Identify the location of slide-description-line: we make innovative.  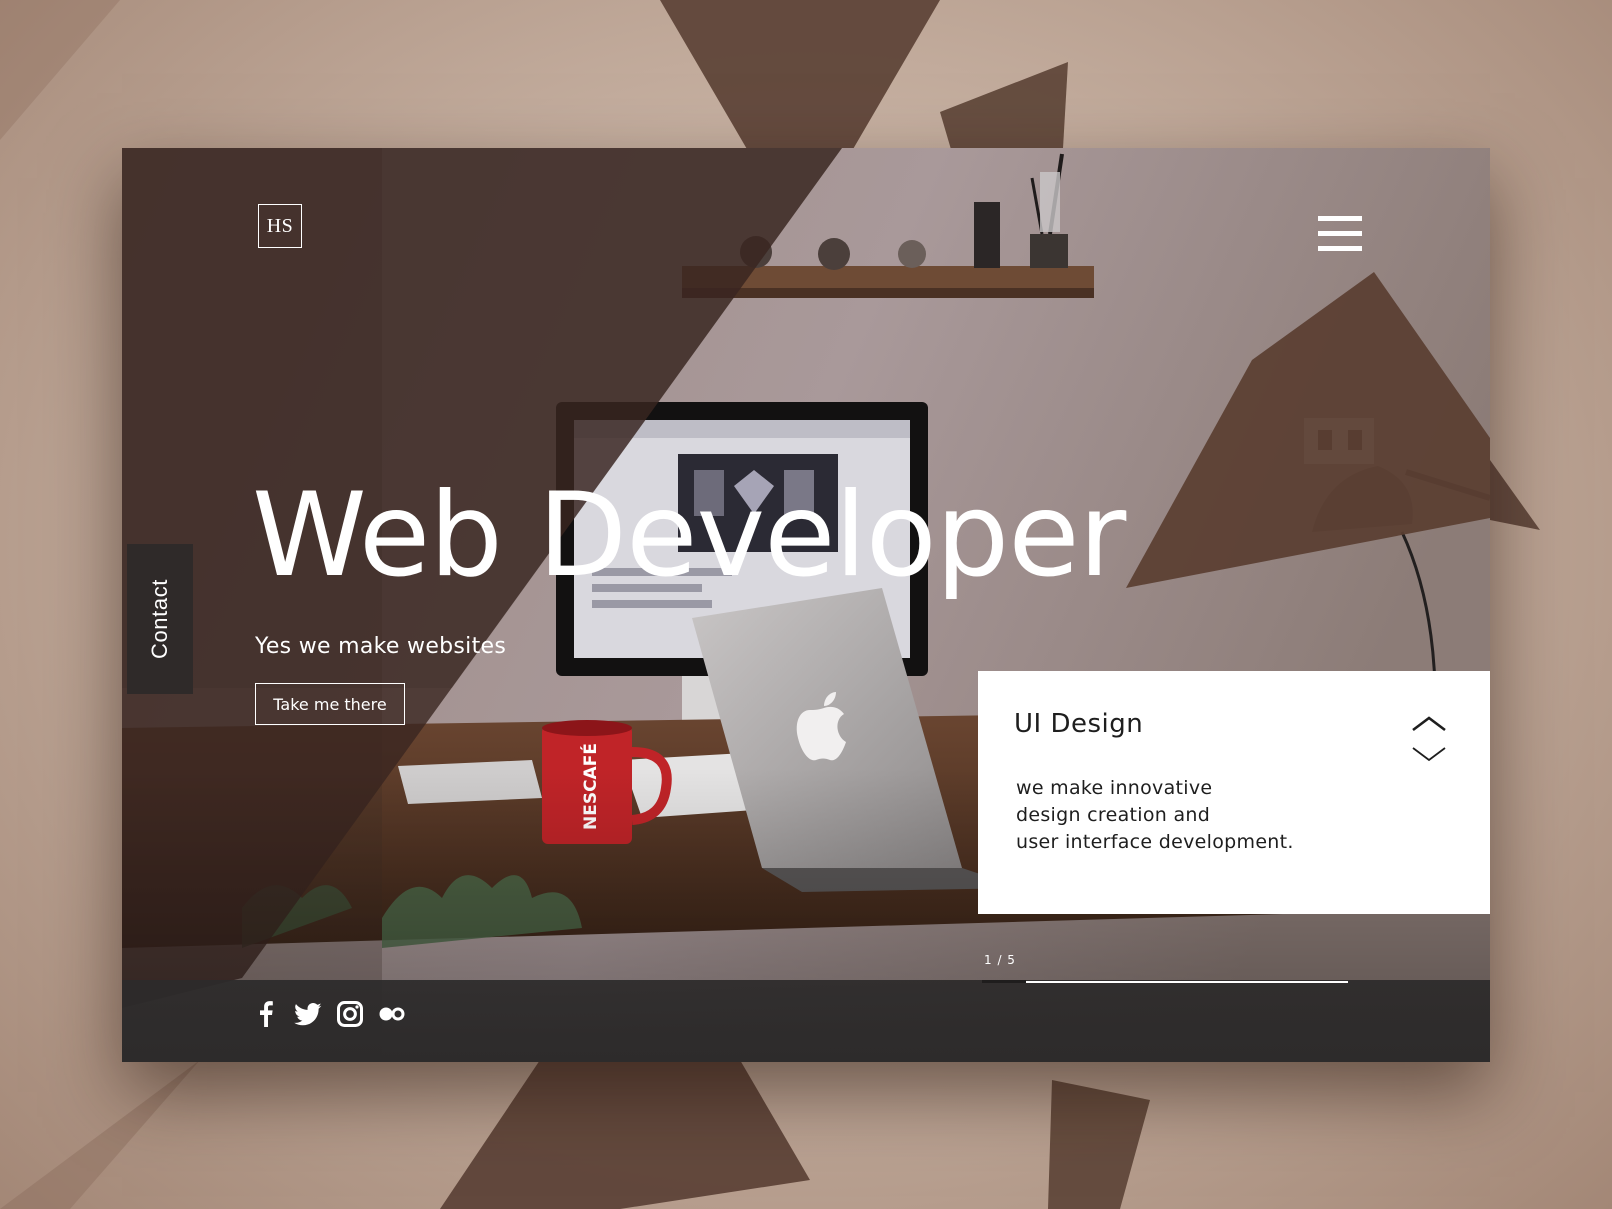
(1114, 788).